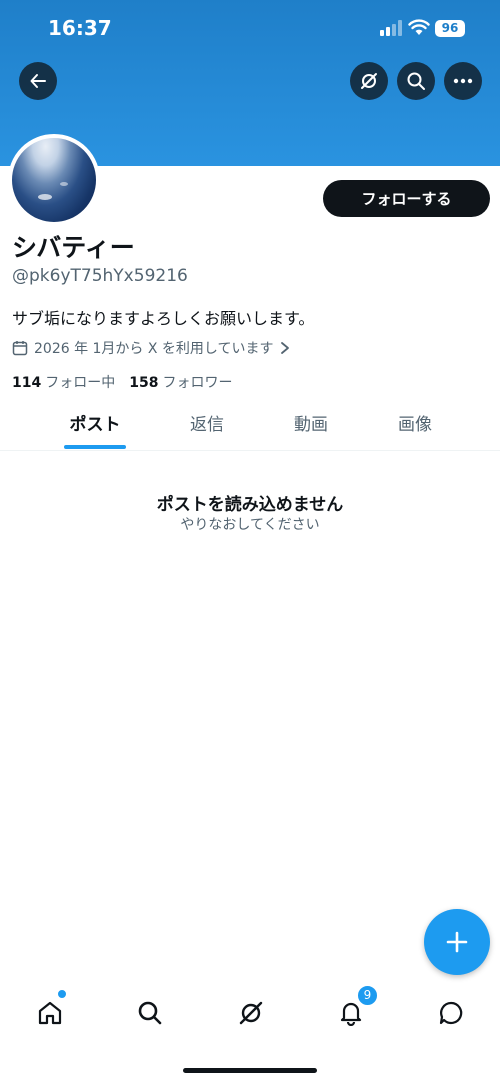  Describe the element at coordinates (367, 995) in the screenshot. I see `notification-badge: 9` at that location.